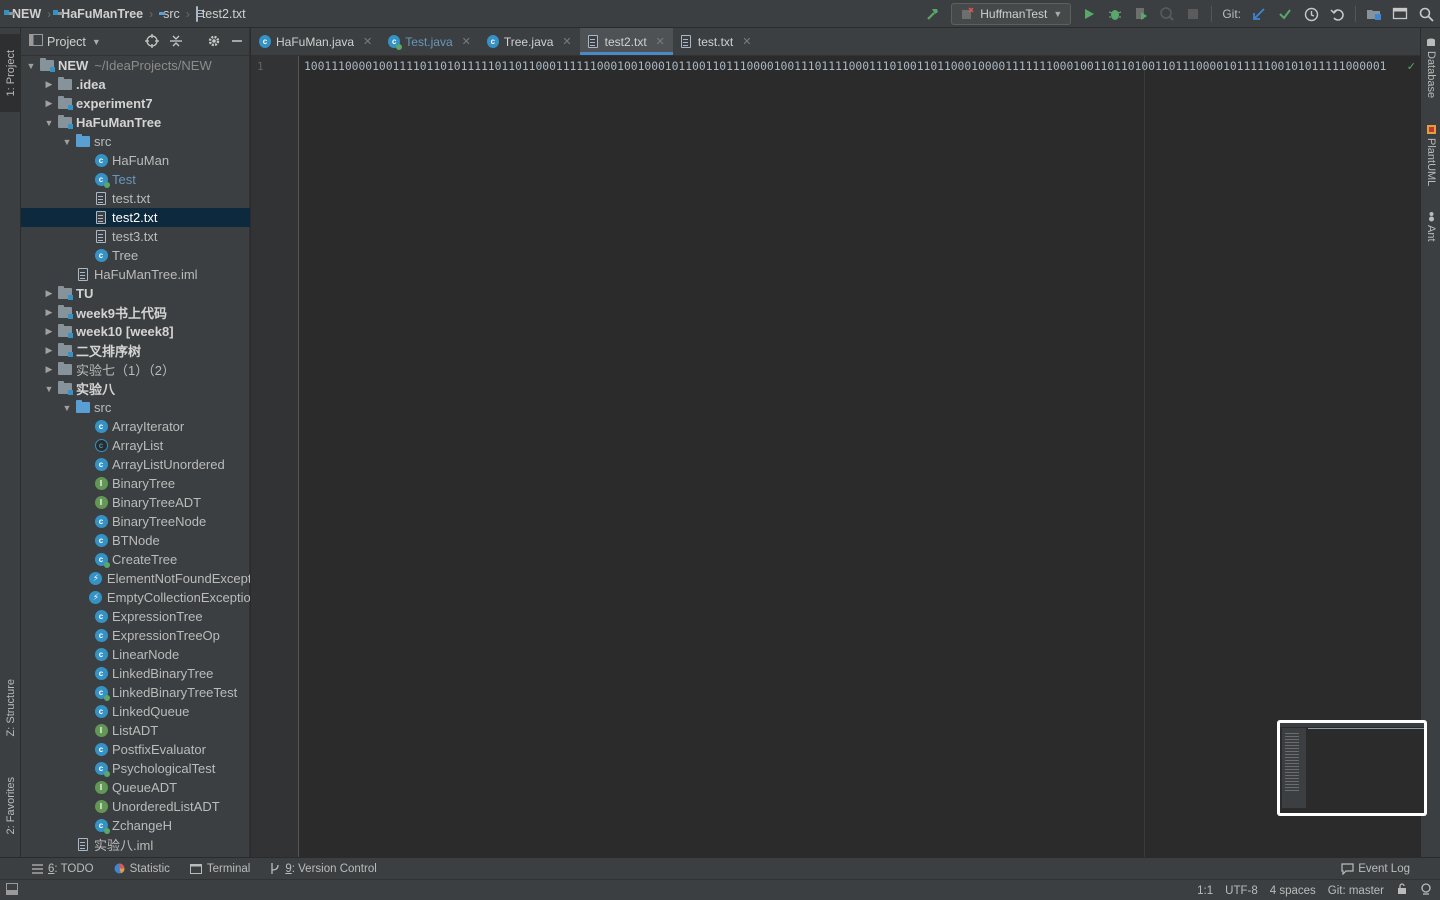 Image resolution: width=1440 pixels, height=900 pixels. Describe the element at coordinates (135, 597) in the screenshot. I see `tree-node: ▶⚡EmptyCollectionException` at that location.